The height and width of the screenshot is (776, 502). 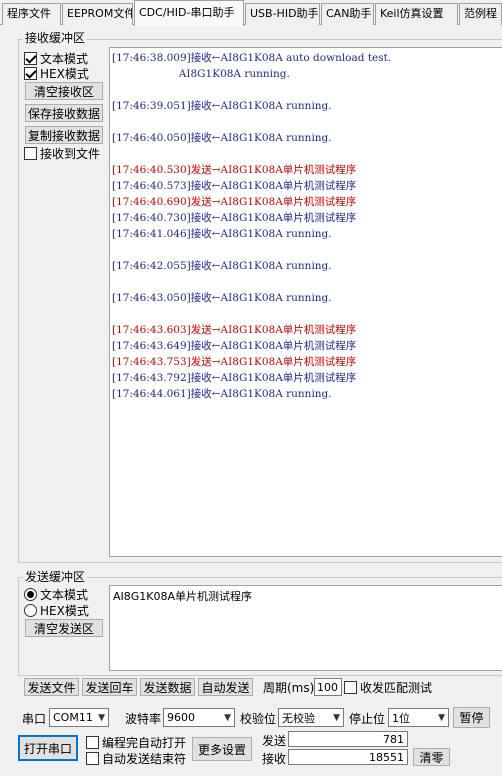 What do you see at coordinates (222, 749) in the screenshot?
I see `more-settings-button: 更多设置` at bounding box center [222, 749].